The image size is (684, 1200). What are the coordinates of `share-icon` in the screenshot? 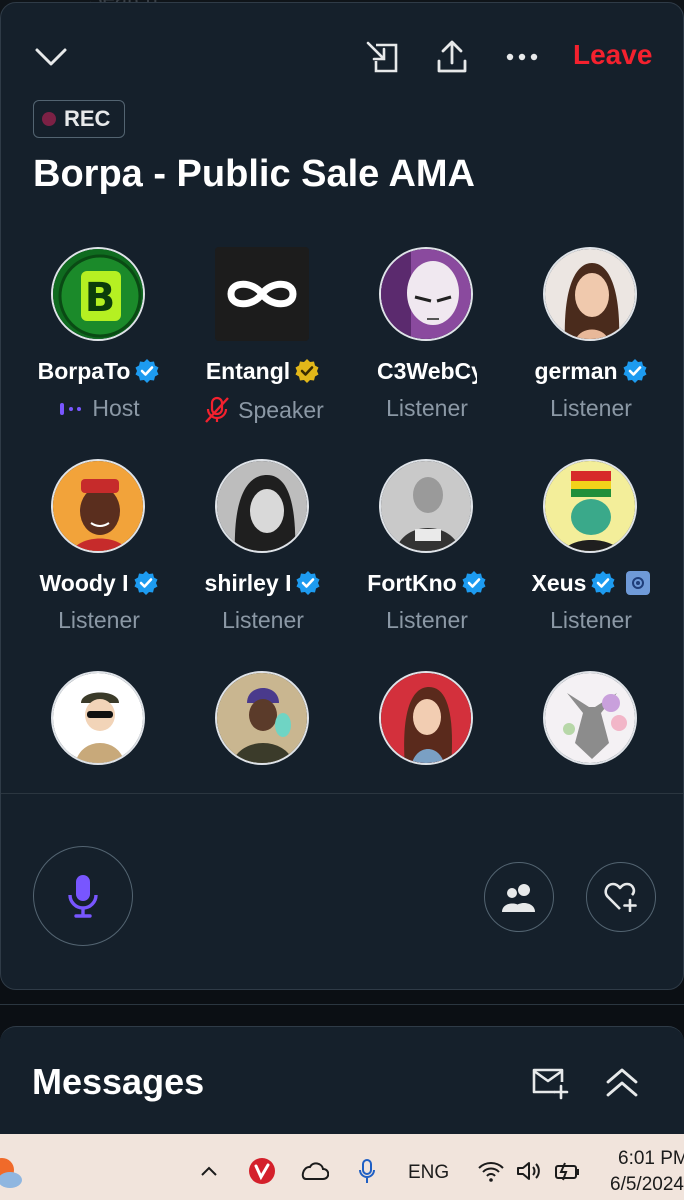 It's located at (452, 57).